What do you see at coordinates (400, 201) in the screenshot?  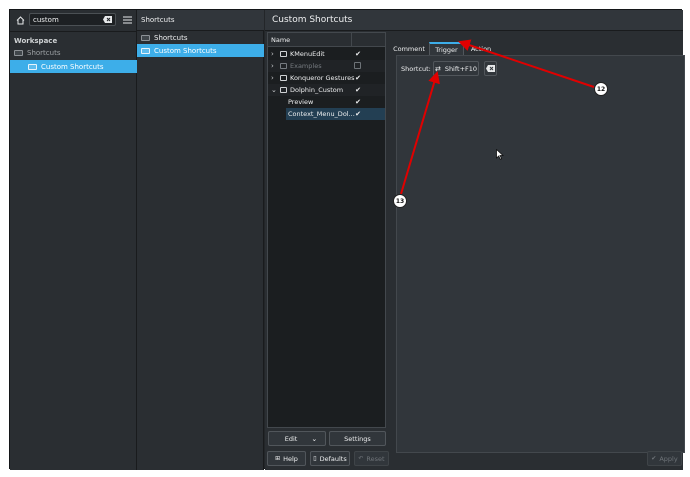 I see `annotation-callout: 13` at bounding box center [400, 201].